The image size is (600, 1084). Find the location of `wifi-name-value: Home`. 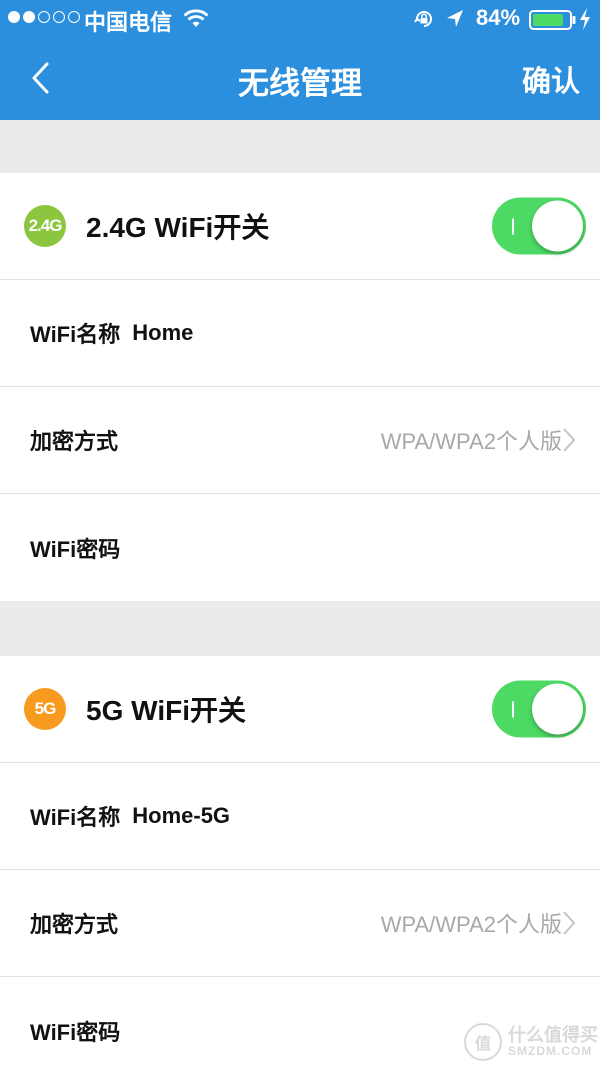

wifi-name-value: Home is located at coordinates (163, 332).